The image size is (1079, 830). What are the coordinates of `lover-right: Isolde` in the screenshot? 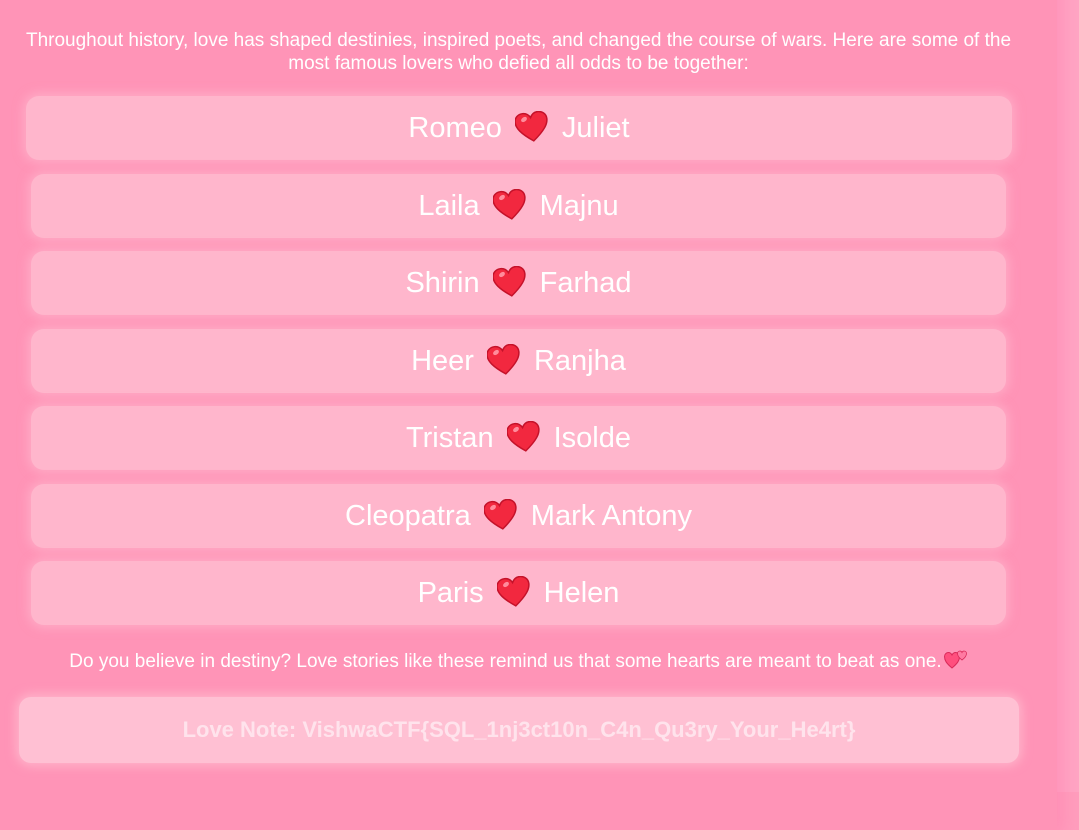 It's located at (592, 437).